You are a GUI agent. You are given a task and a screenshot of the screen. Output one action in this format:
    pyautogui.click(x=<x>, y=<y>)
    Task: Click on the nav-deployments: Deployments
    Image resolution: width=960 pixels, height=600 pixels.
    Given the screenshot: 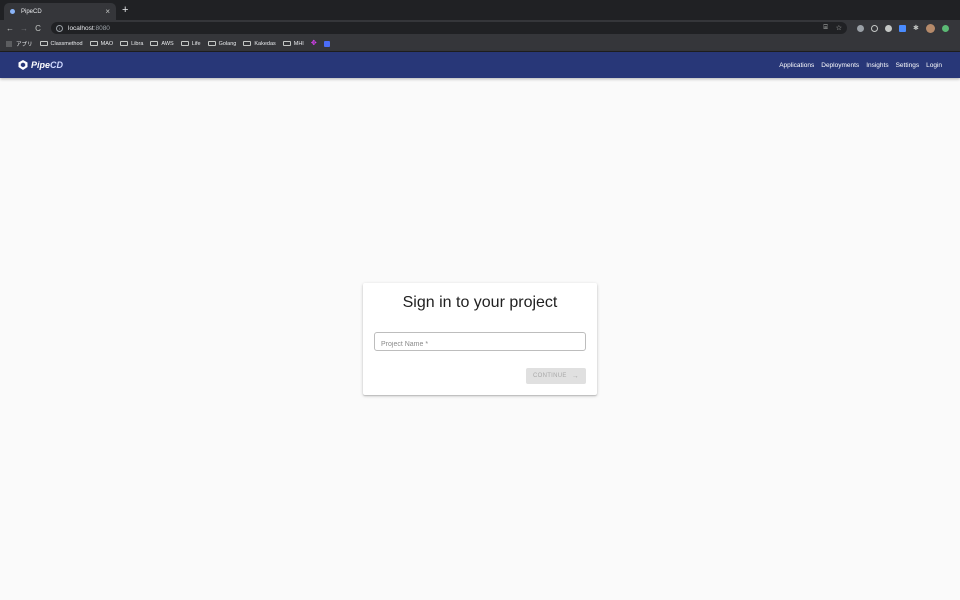 What is the action you would take?
    pyautogui.click(x=840, y=65)
    